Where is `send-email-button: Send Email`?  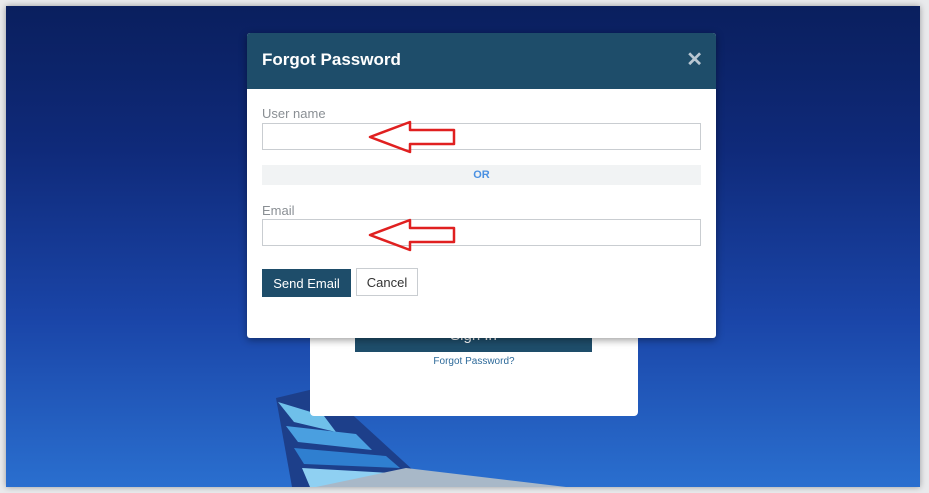 send-email-button: Send Email is located at coordinates (306, 283).